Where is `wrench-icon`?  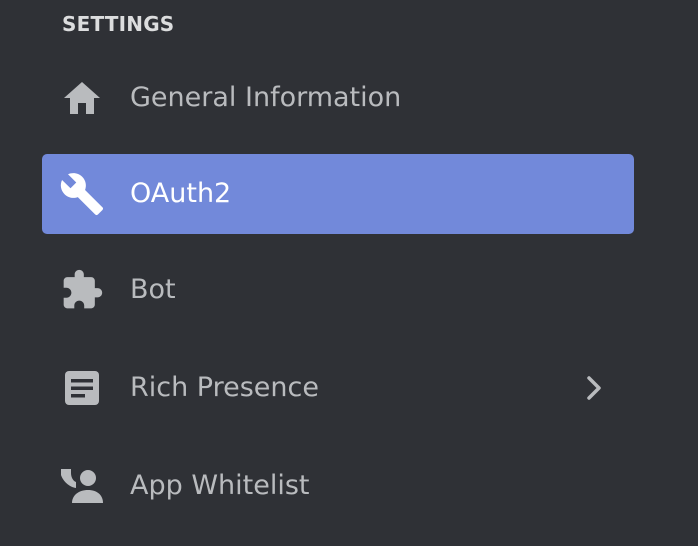
wrench-icon is located at coordinates (82, 194).